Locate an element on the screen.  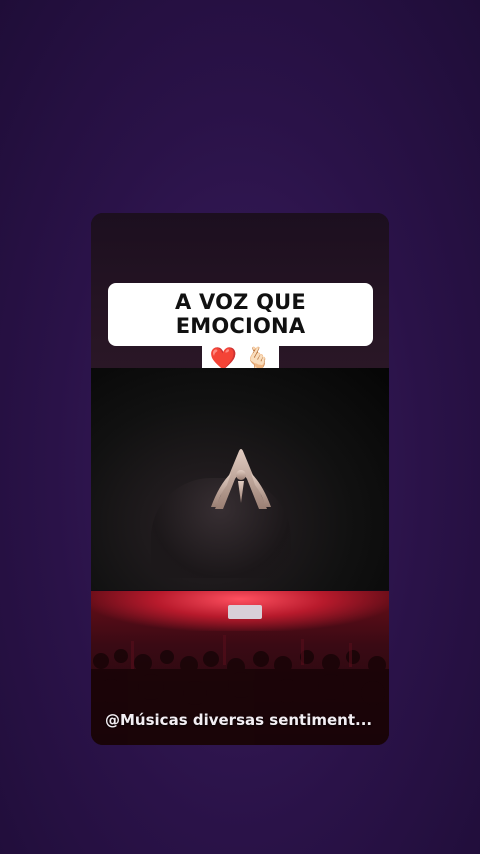
headline-caption: A VOZ QUE EMOCIONA ❤️ 🫰🏻 is located at coordinates (240, 330).